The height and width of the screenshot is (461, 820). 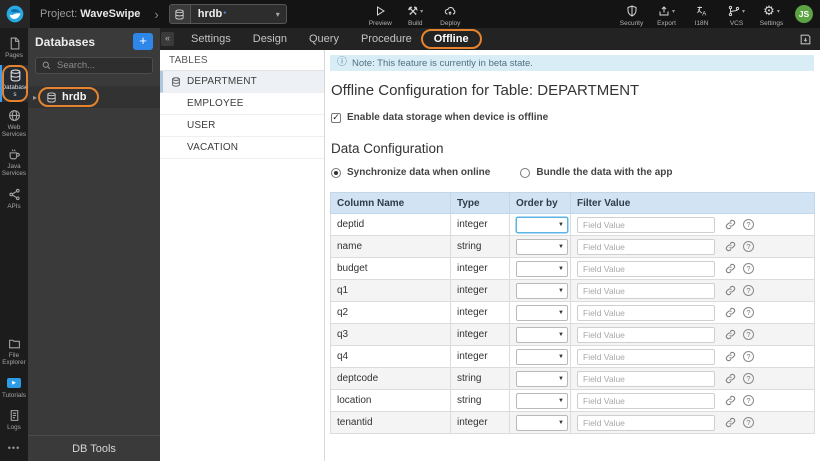 What do you see at coordinates (227, 14) in the screenshot?
I see `database-selector-dropdown: hrdb * ▾` at bounding box center [227, 14].